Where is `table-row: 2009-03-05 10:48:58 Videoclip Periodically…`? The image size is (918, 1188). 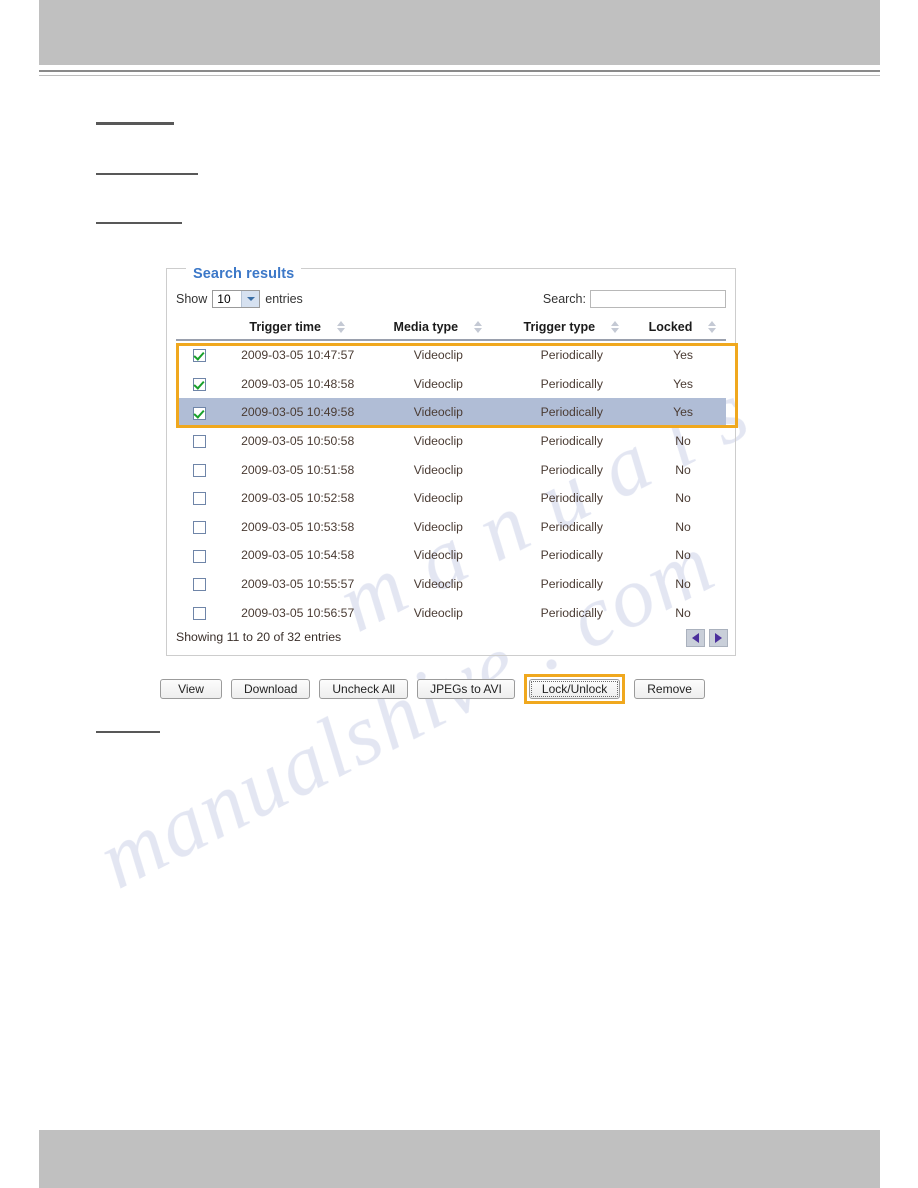 table-row: 2009-03-05 10:48:58 Videoclip Periodically… is located at coordinates (451, 384).